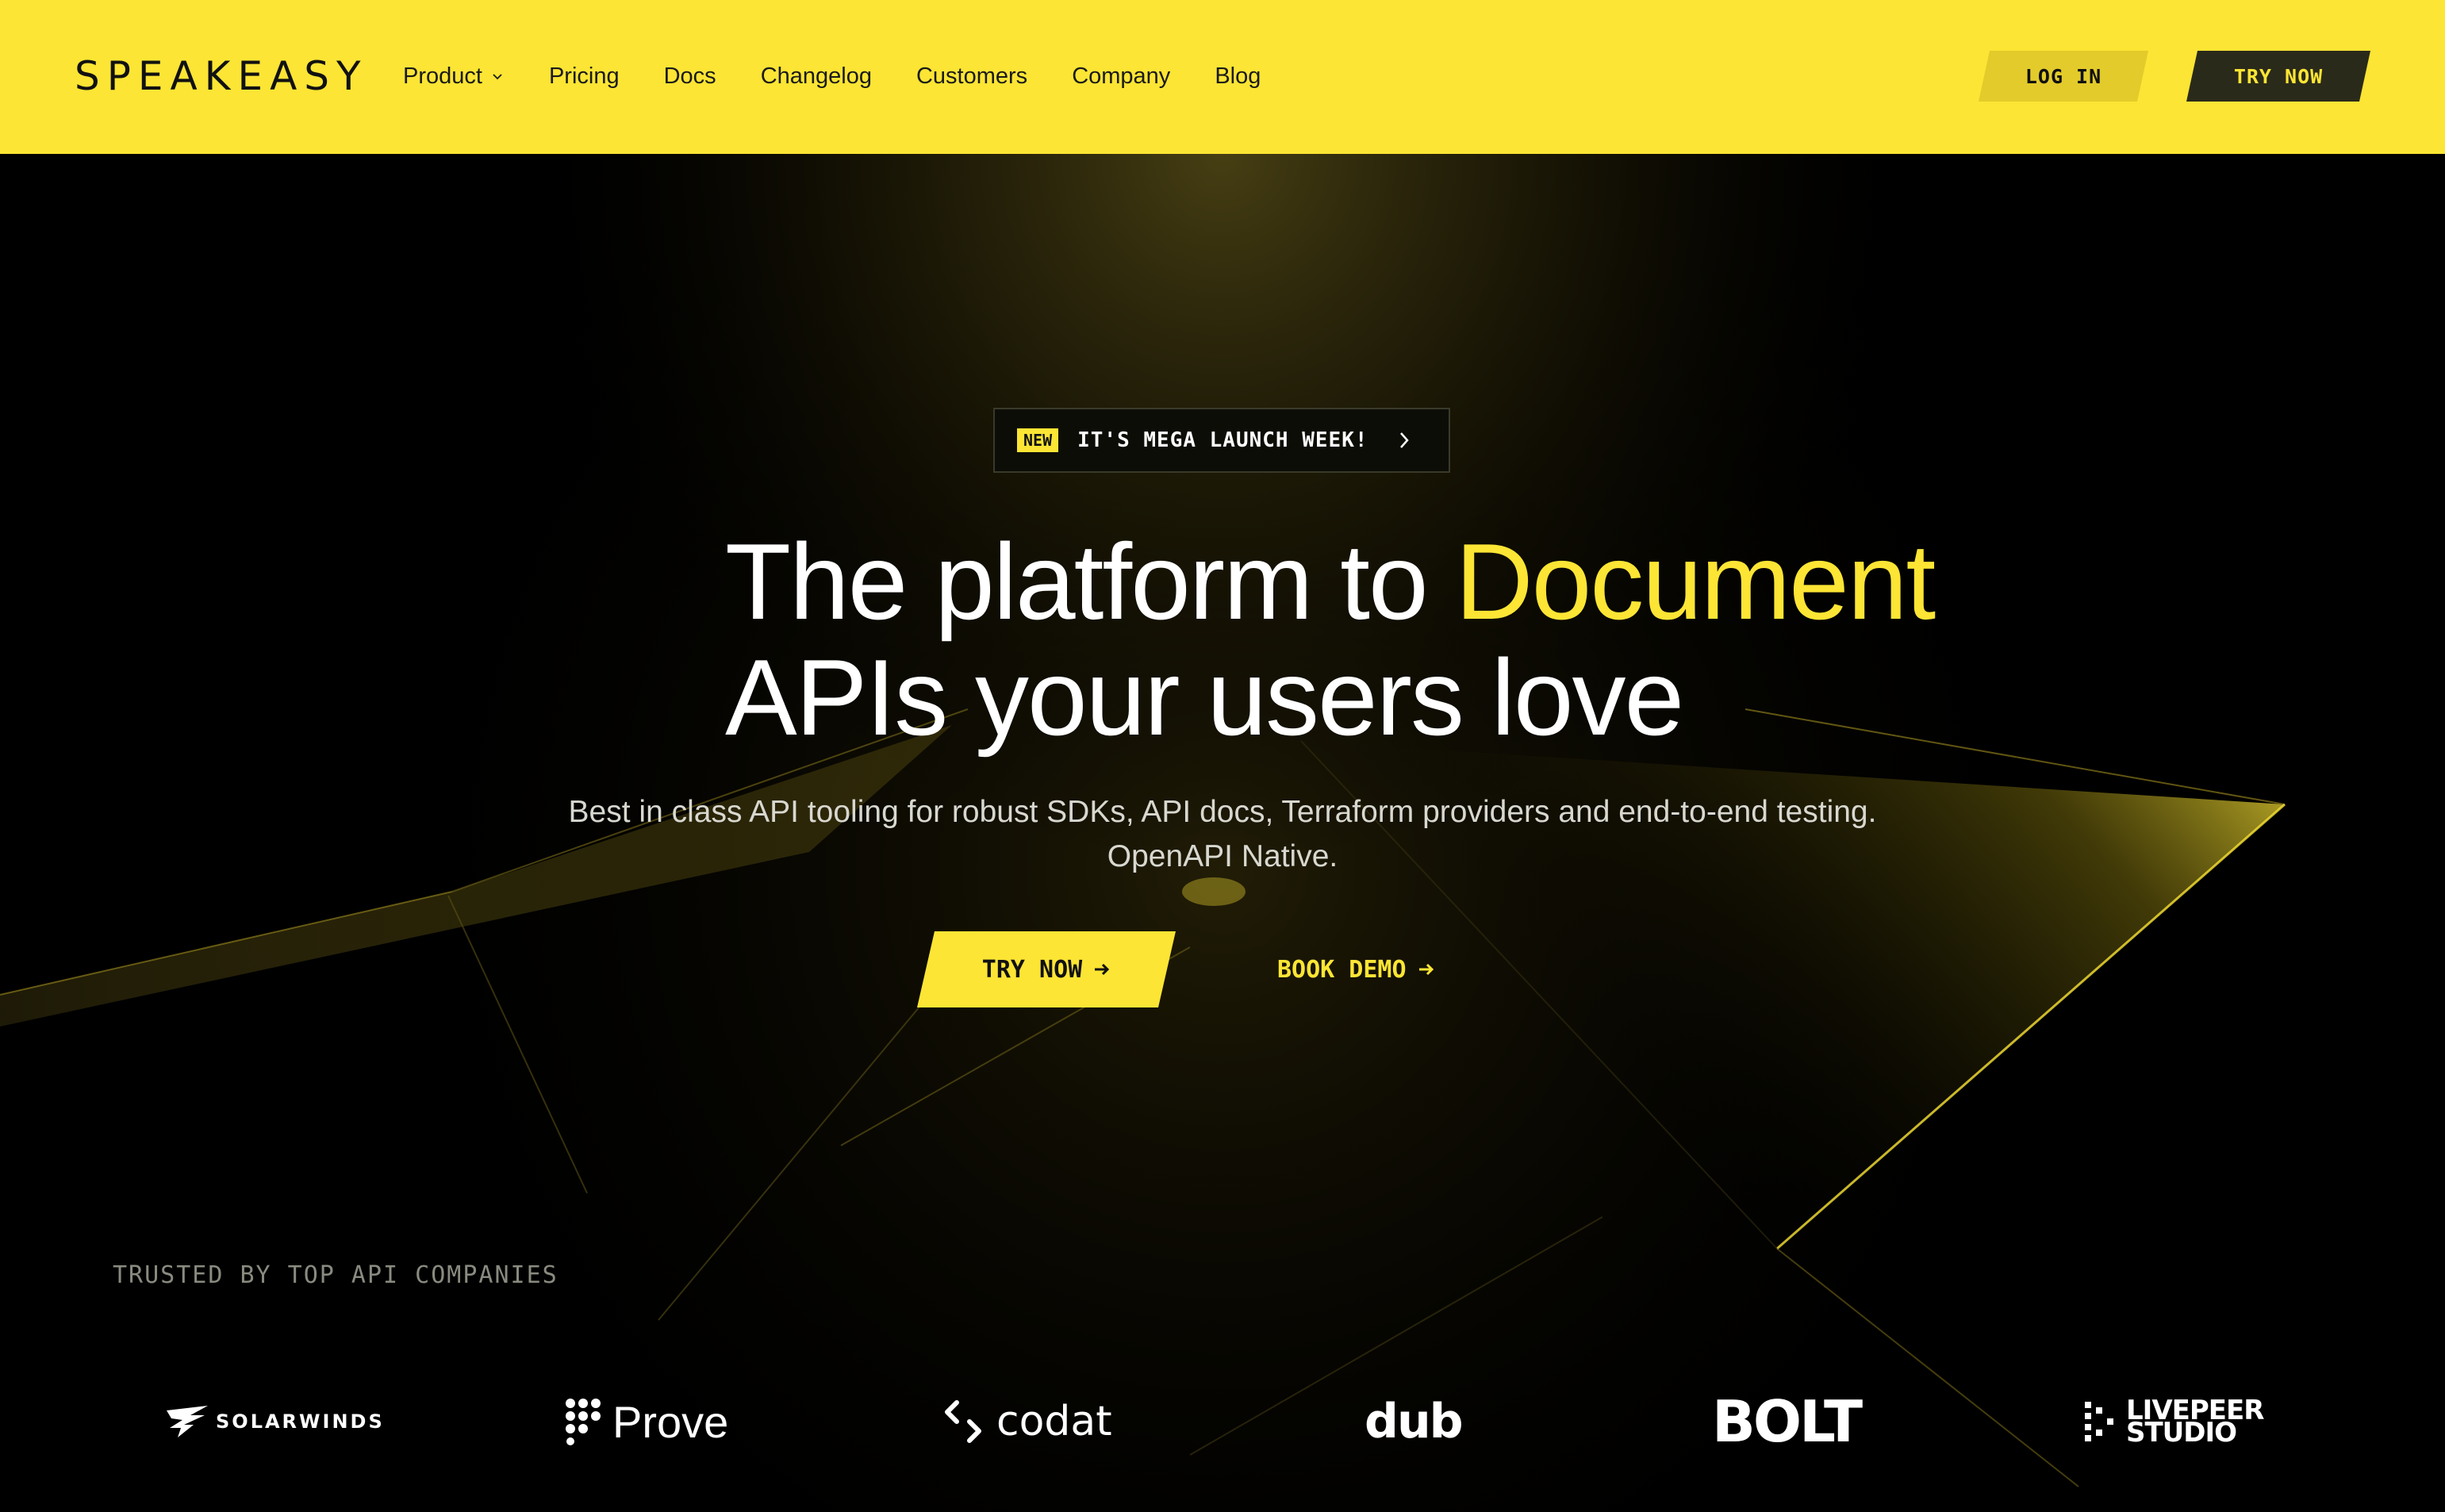  I want to click on nav-item-label: Product, so click(442, 76).